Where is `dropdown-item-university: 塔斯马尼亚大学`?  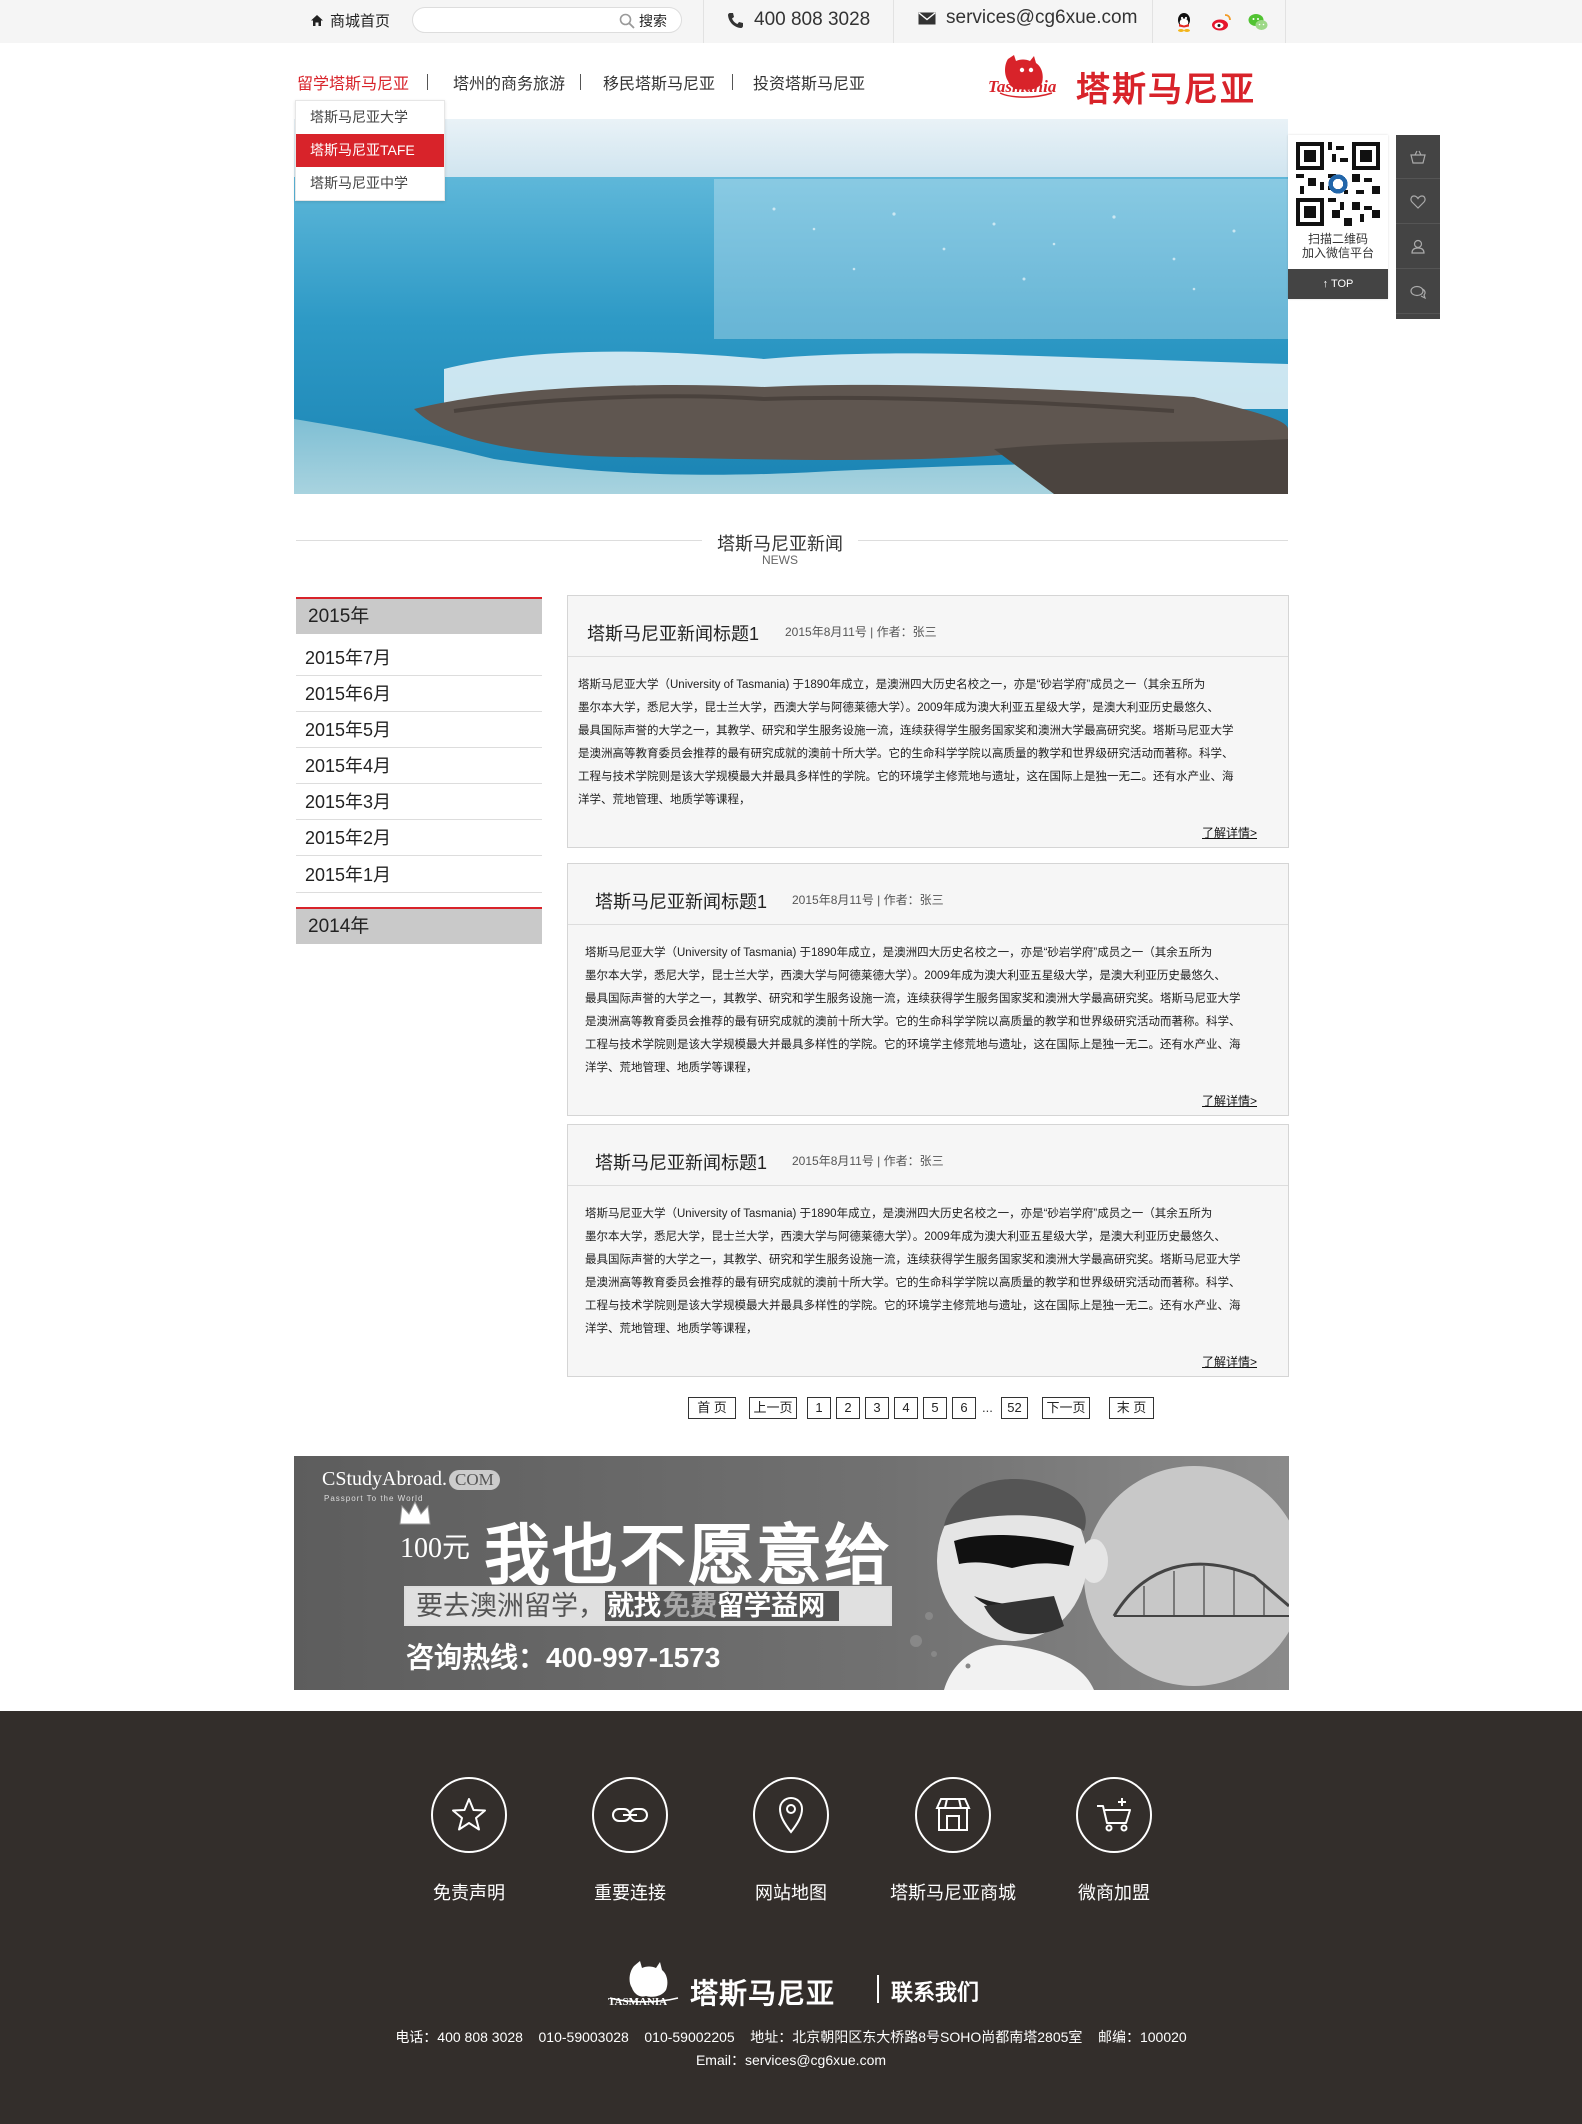 dropdown-item-university: 塔斯马尼亚大学 is located at coordinates (370, 117).